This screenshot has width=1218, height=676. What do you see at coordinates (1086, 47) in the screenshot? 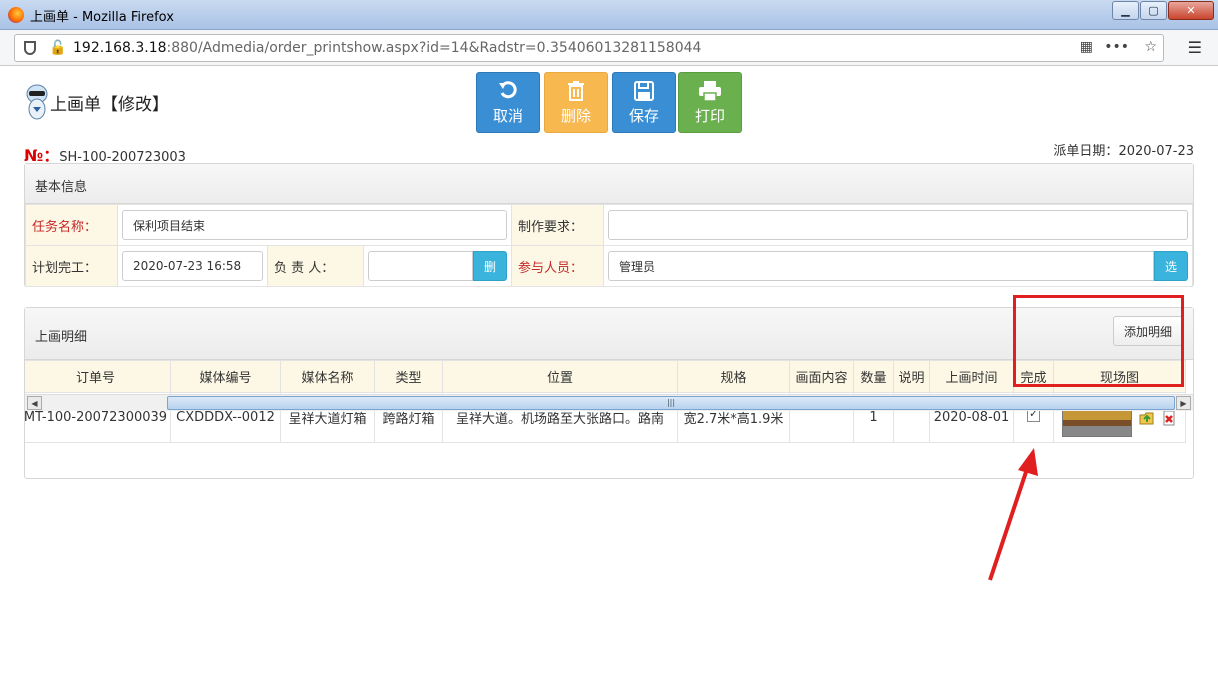
I see `qr-code-icon: ▦` at bounding box center [1086, 47].